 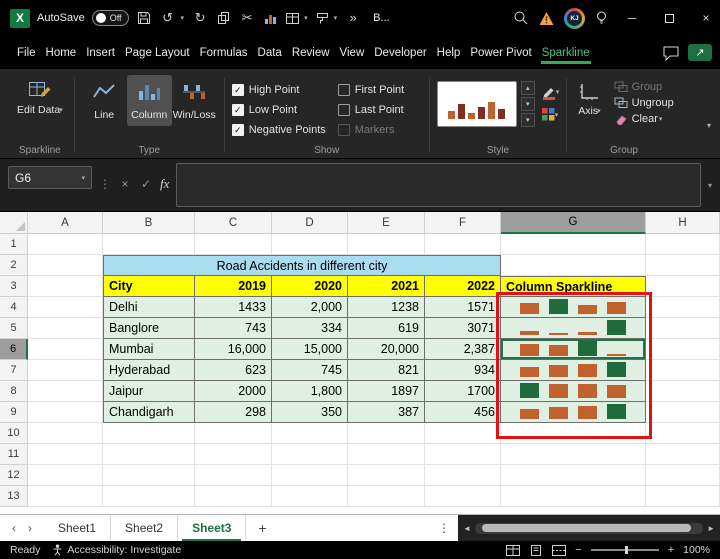 I want to click on sheet-nav-left-icon: ‹, so click(x=14, y=528).